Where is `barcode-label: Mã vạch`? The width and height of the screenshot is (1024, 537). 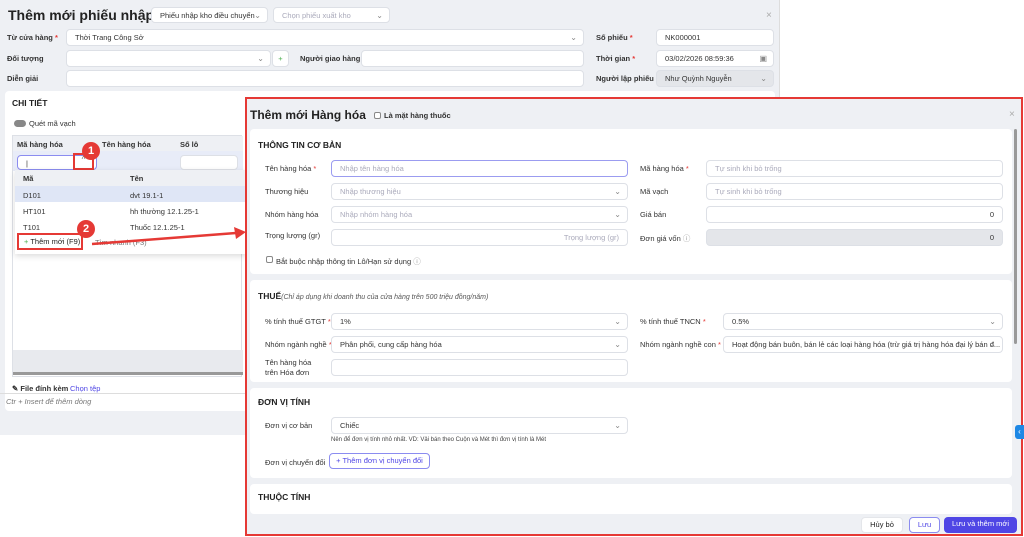 barcode-label: Mã vạch is located at coordinates (654, 191).